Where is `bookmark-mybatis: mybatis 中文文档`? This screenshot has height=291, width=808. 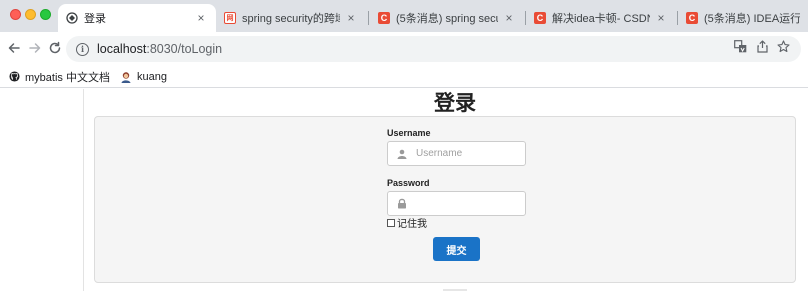 bookmark-mybatis: mybatis 中文文档 is located at coordinates (59, 77).